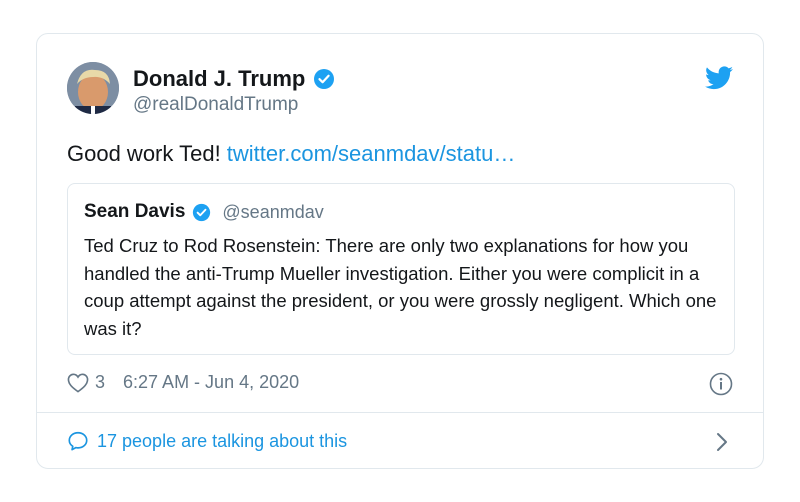 This screenshot has width=800, height=502. Describe the element at coordinates (719, 78) in the screenshot. I see `twitter-logo-icon` at that location.